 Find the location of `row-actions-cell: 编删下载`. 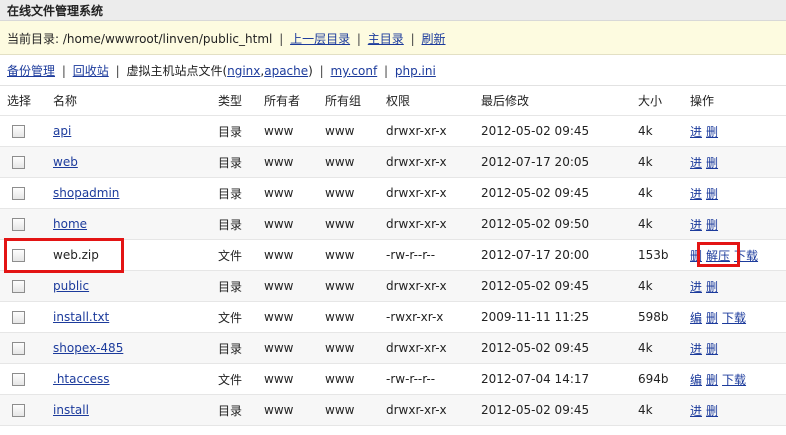

row-actions-cell: 编删下载 is located at coordinates (738, 317).